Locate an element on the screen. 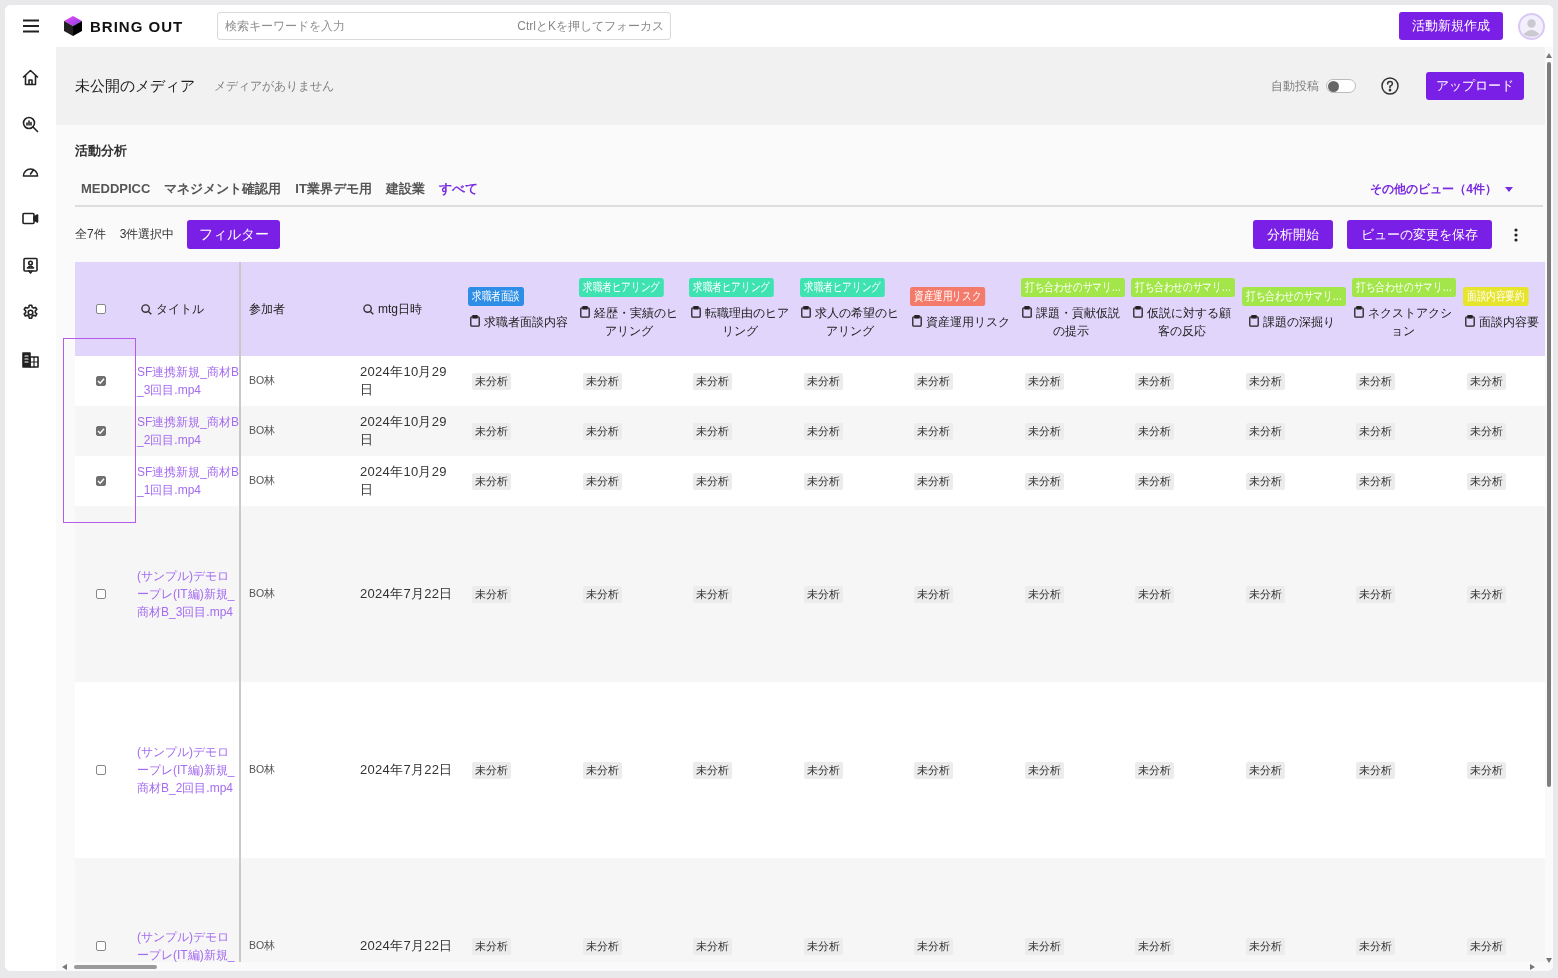 The width and height of the screenshot is (1558, 978). column-header: 転職理由のヒアリング is located at coordinates (746, 322).